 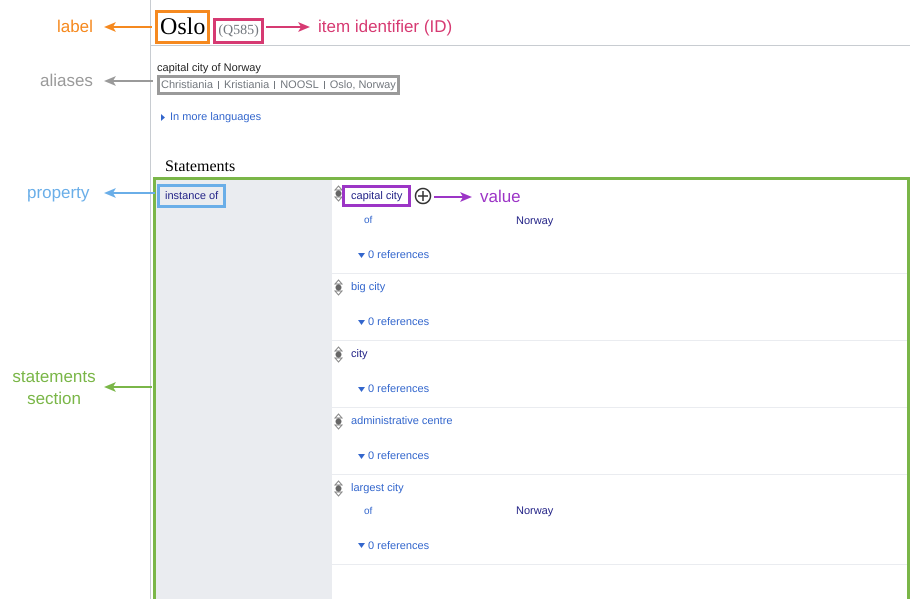 What do you see at coordinates (377, 488) in the screenshot?
I see `value-link: largest city` at bounding box center [377, 488].